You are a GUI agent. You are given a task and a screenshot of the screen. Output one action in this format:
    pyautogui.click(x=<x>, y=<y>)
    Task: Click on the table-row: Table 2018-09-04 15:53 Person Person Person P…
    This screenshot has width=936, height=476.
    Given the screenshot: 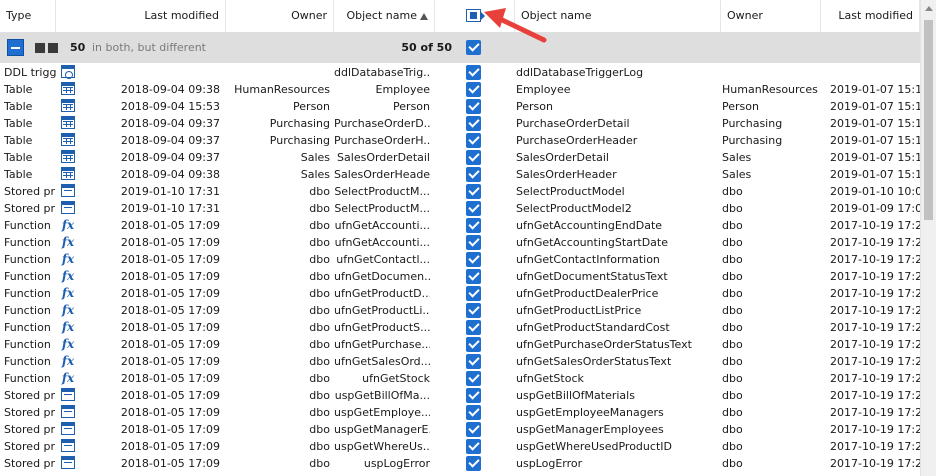 What is the action you would take?
    pyautogui.click(x=460, y=106)
    